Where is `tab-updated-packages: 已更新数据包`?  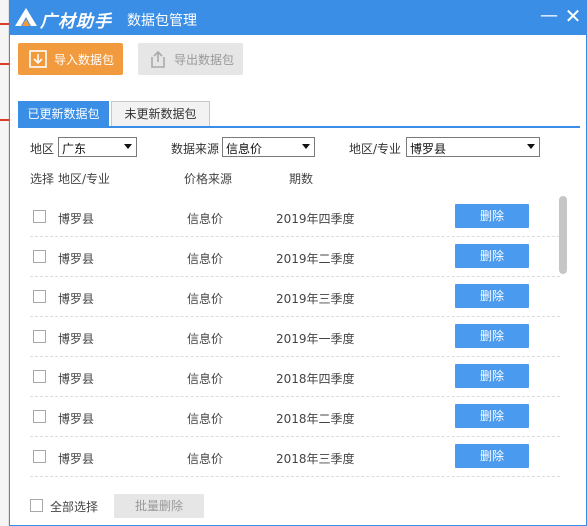 tab-updated-packages: 已更新数据包 is located at coordinates (63, 114).